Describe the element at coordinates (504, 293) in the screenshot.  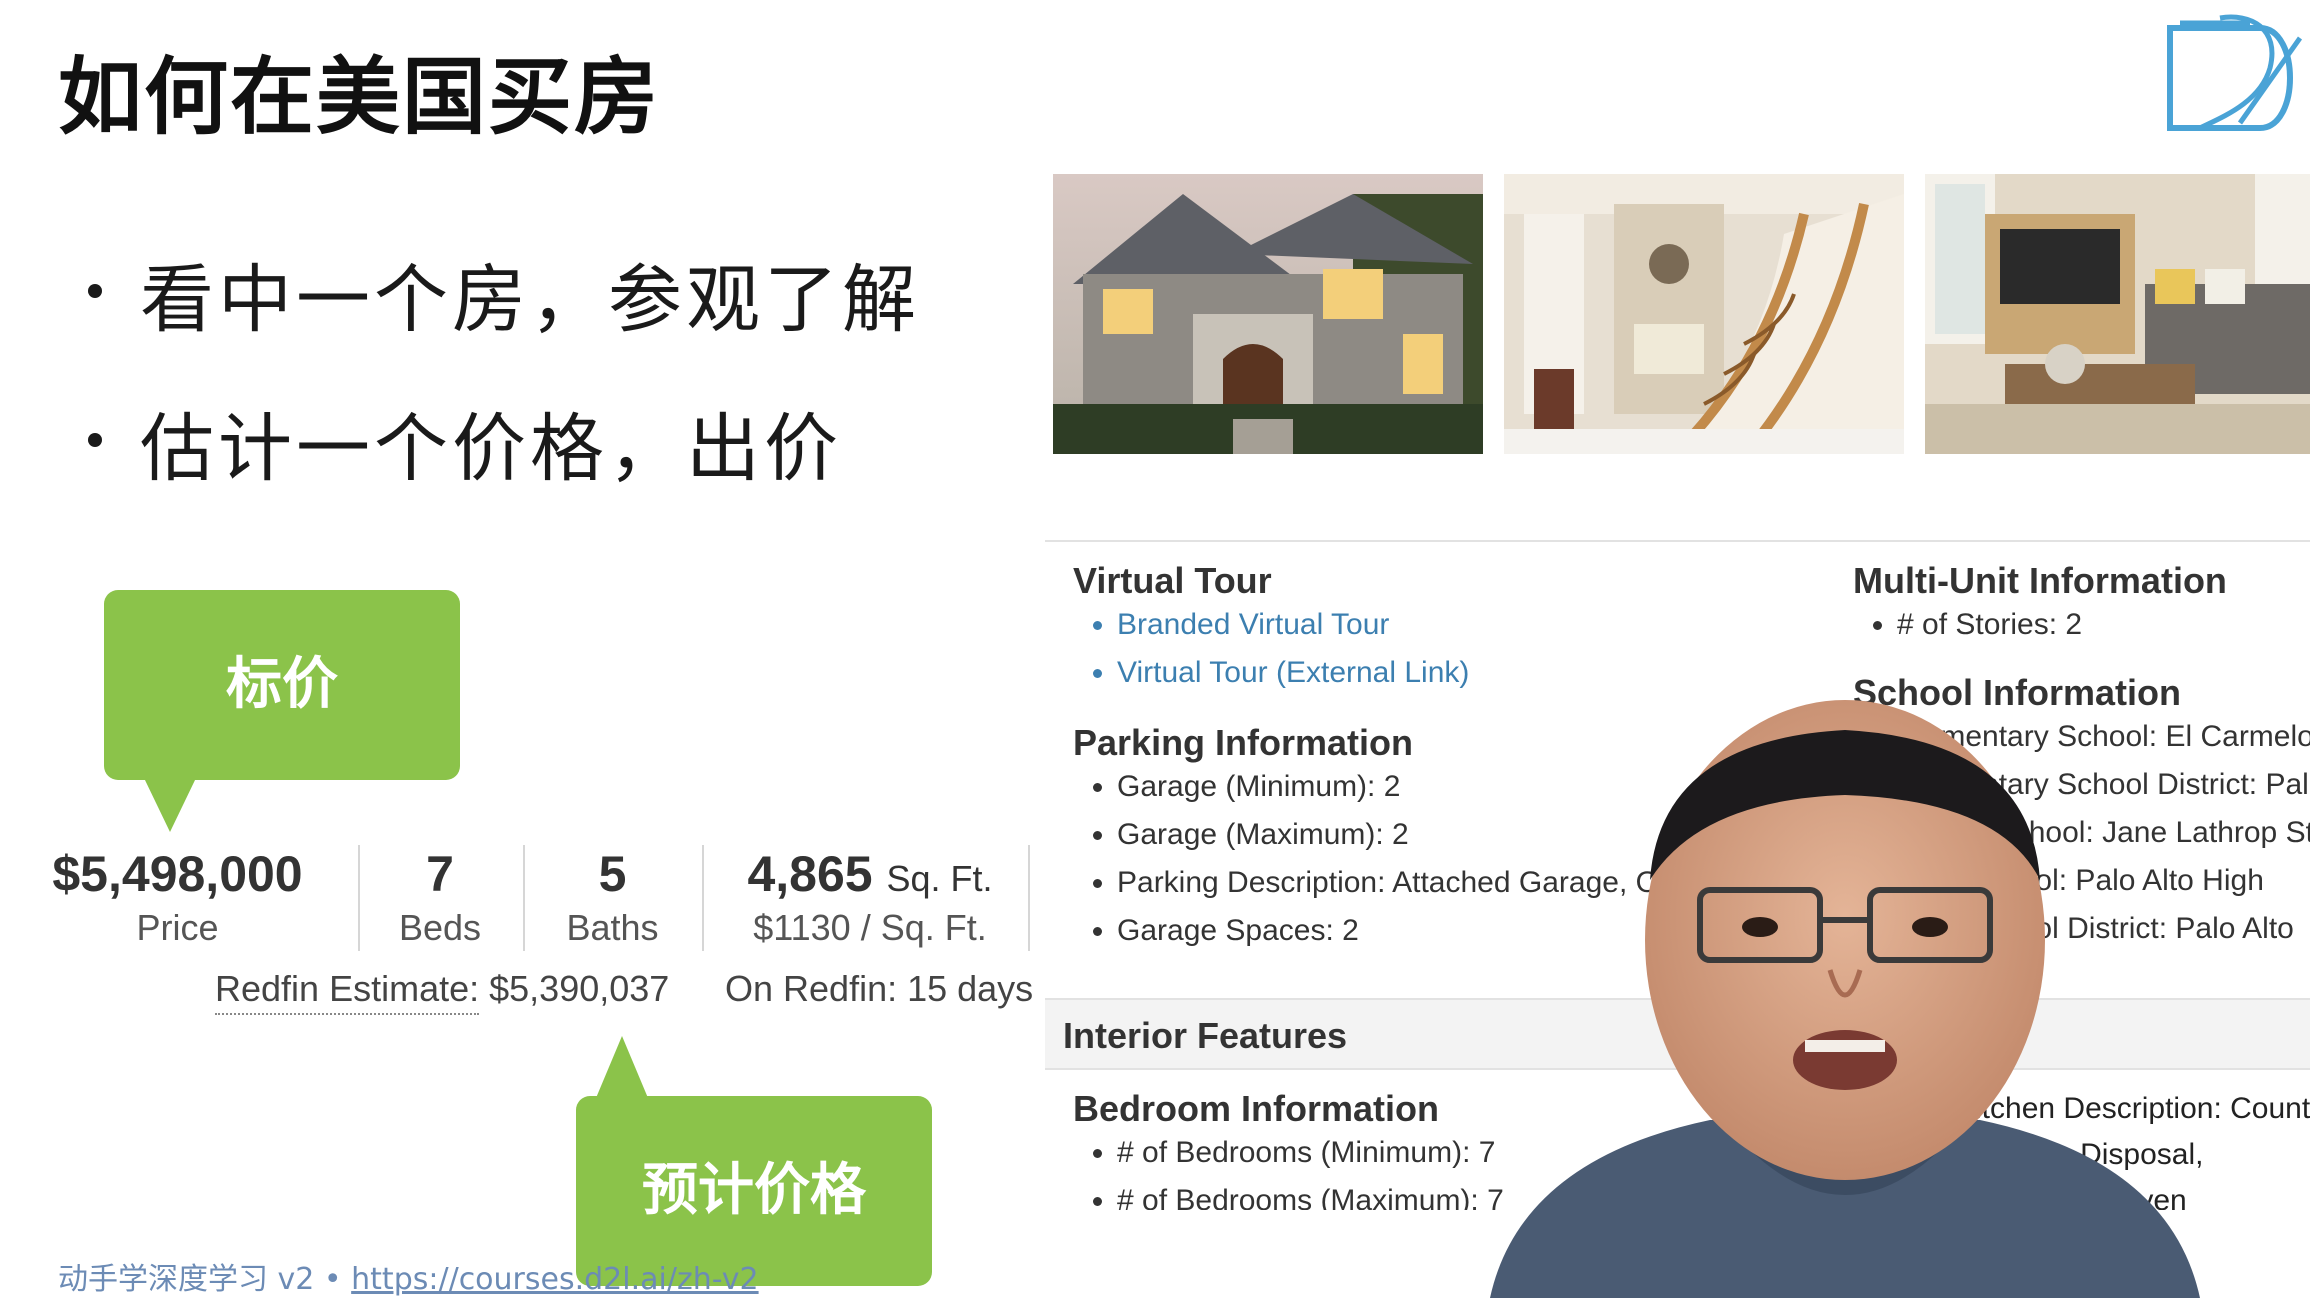
I see `bullet-item: 看中一个房，参观了解` at that location.